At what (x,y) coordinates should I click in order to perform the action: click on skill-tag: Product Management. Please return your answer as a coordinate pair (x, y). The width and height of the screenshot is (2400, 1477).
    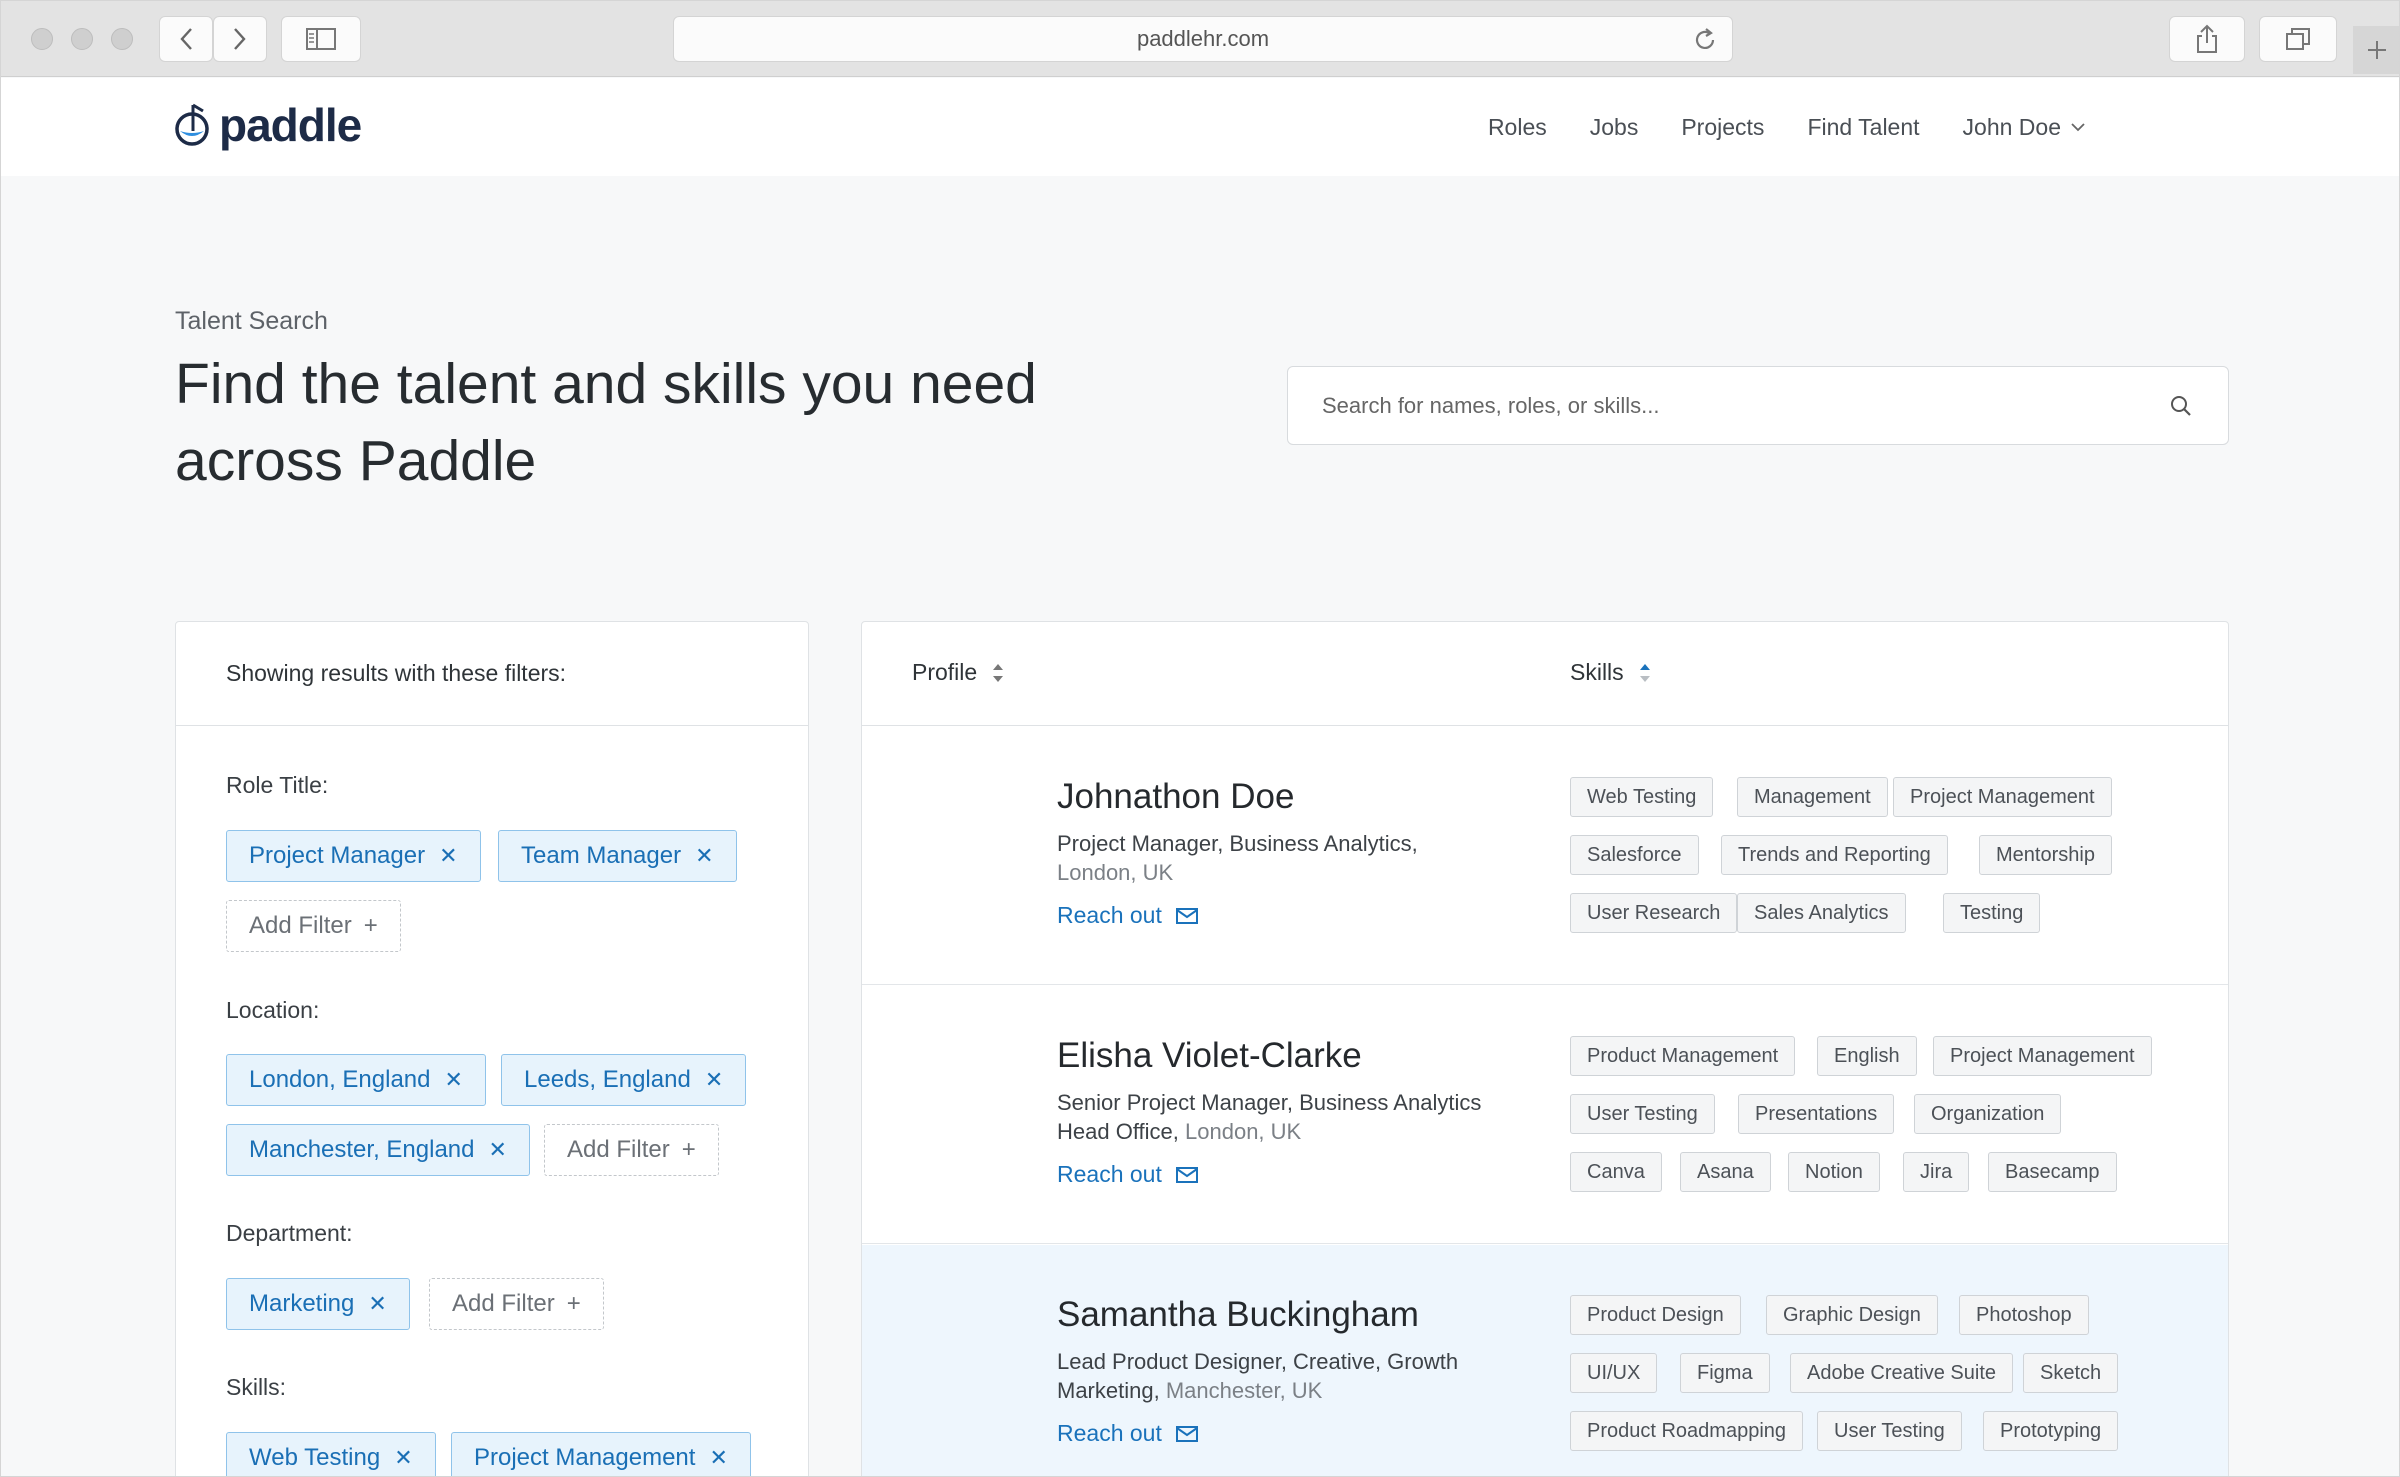
    Looking at the image, I should click on (1683, 1056).